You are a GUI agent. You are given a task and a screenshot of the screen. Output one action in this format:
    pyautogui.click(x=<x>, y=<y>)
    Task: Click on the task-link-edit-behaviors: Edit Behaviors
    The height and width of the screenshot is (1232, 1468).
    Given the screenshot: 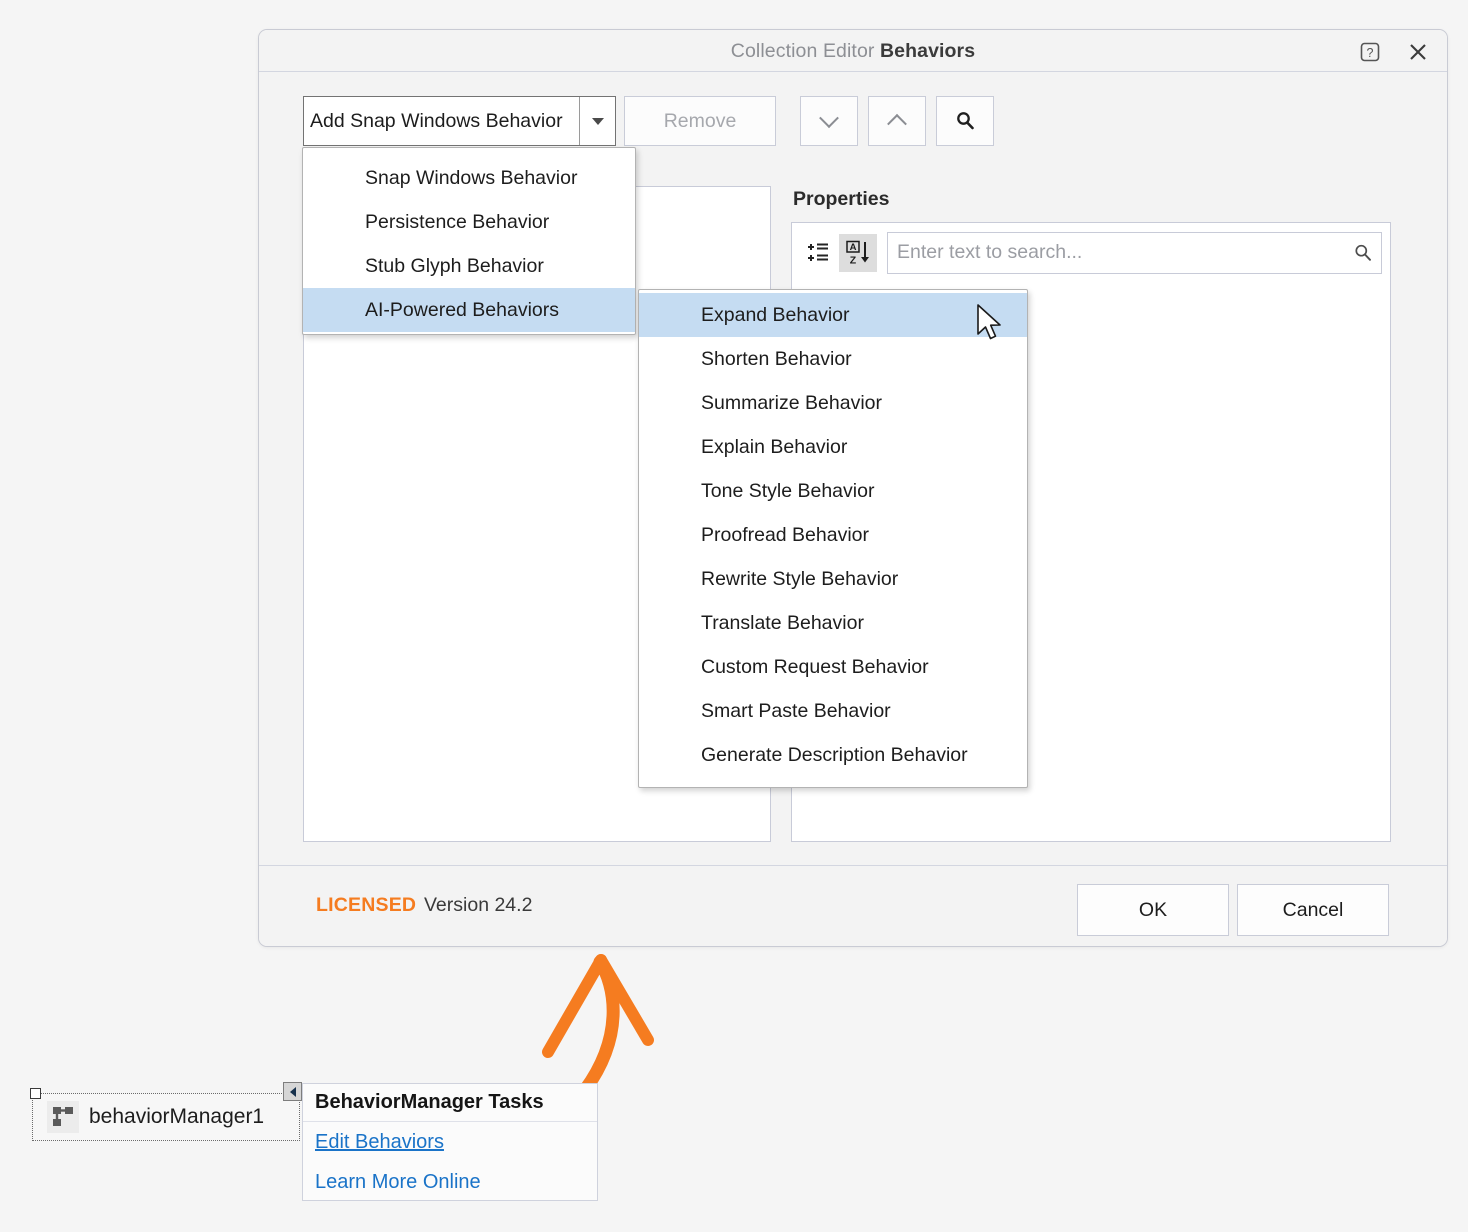 What is the action you would take?
    pyautogui.click(x=450, y=1142)
    